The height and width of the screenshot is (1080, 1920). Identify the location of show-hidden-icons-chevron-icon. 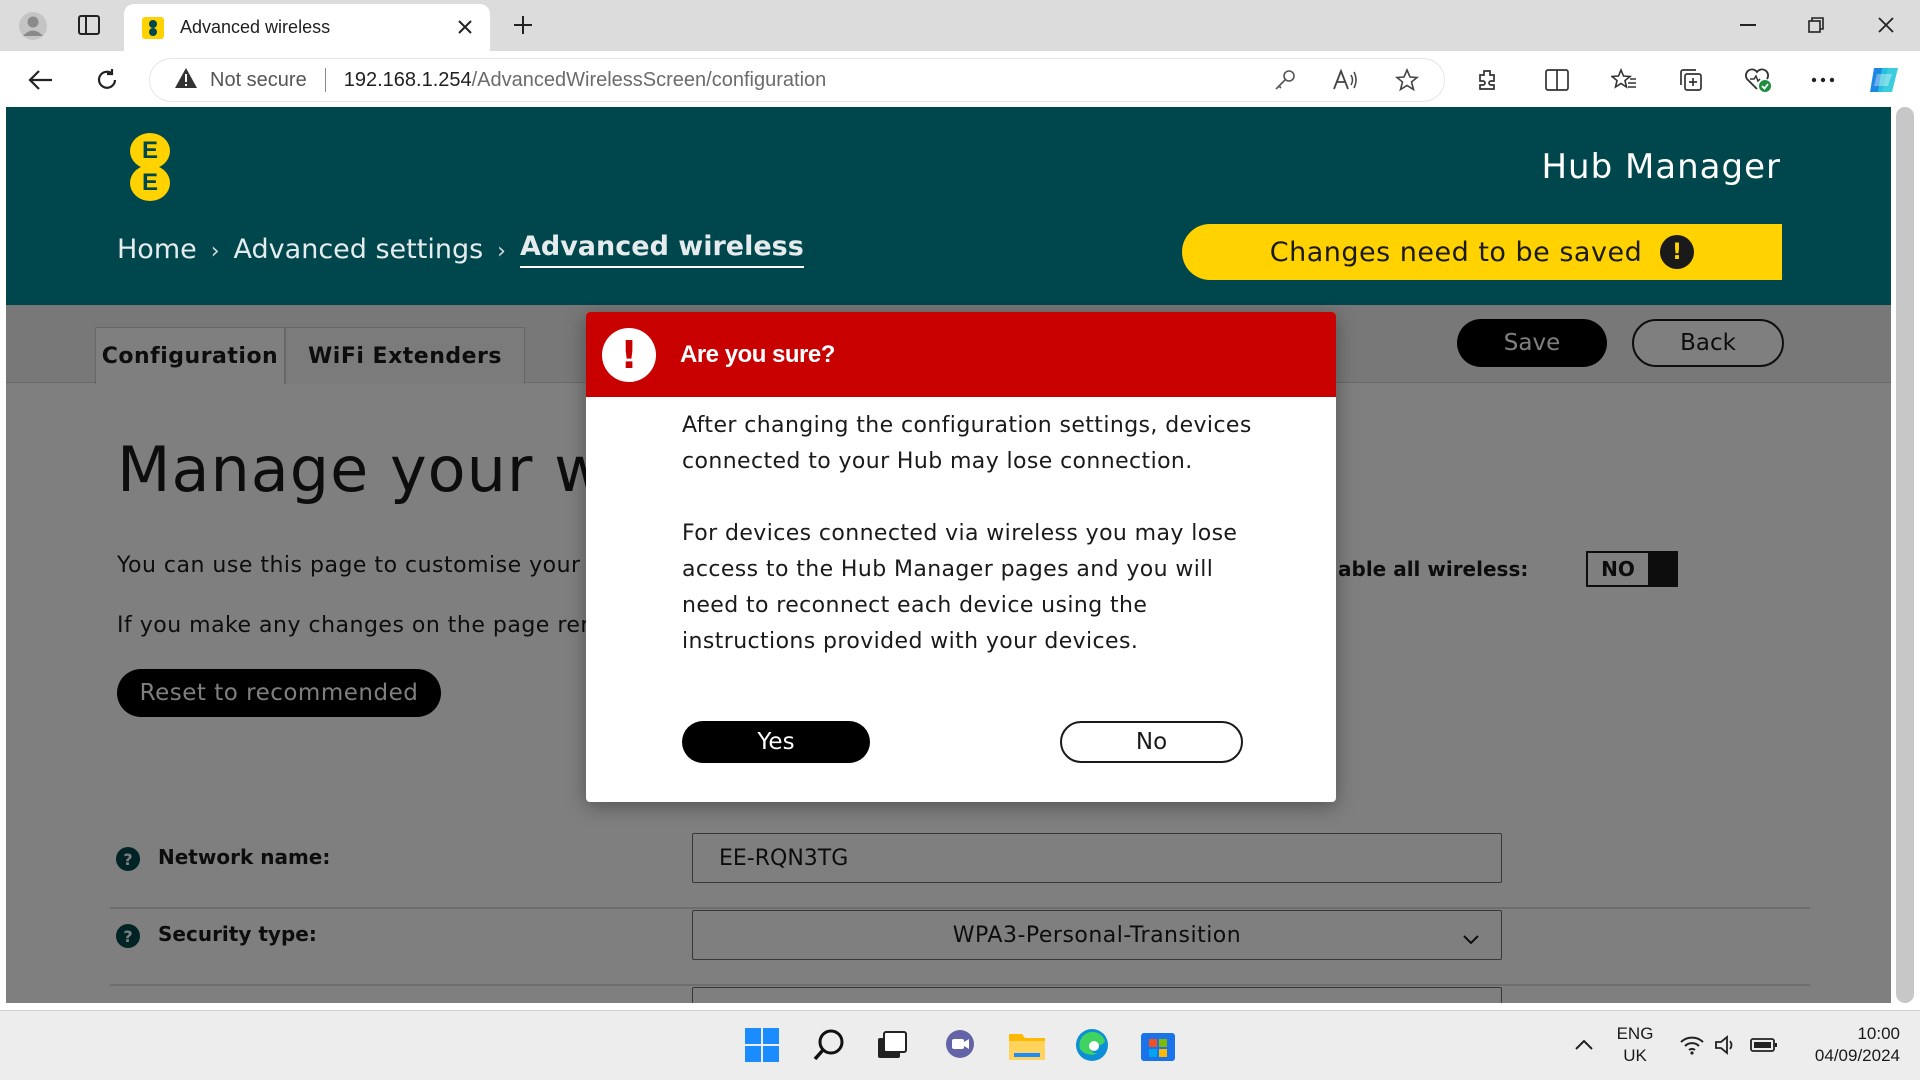
(1584, 1045).